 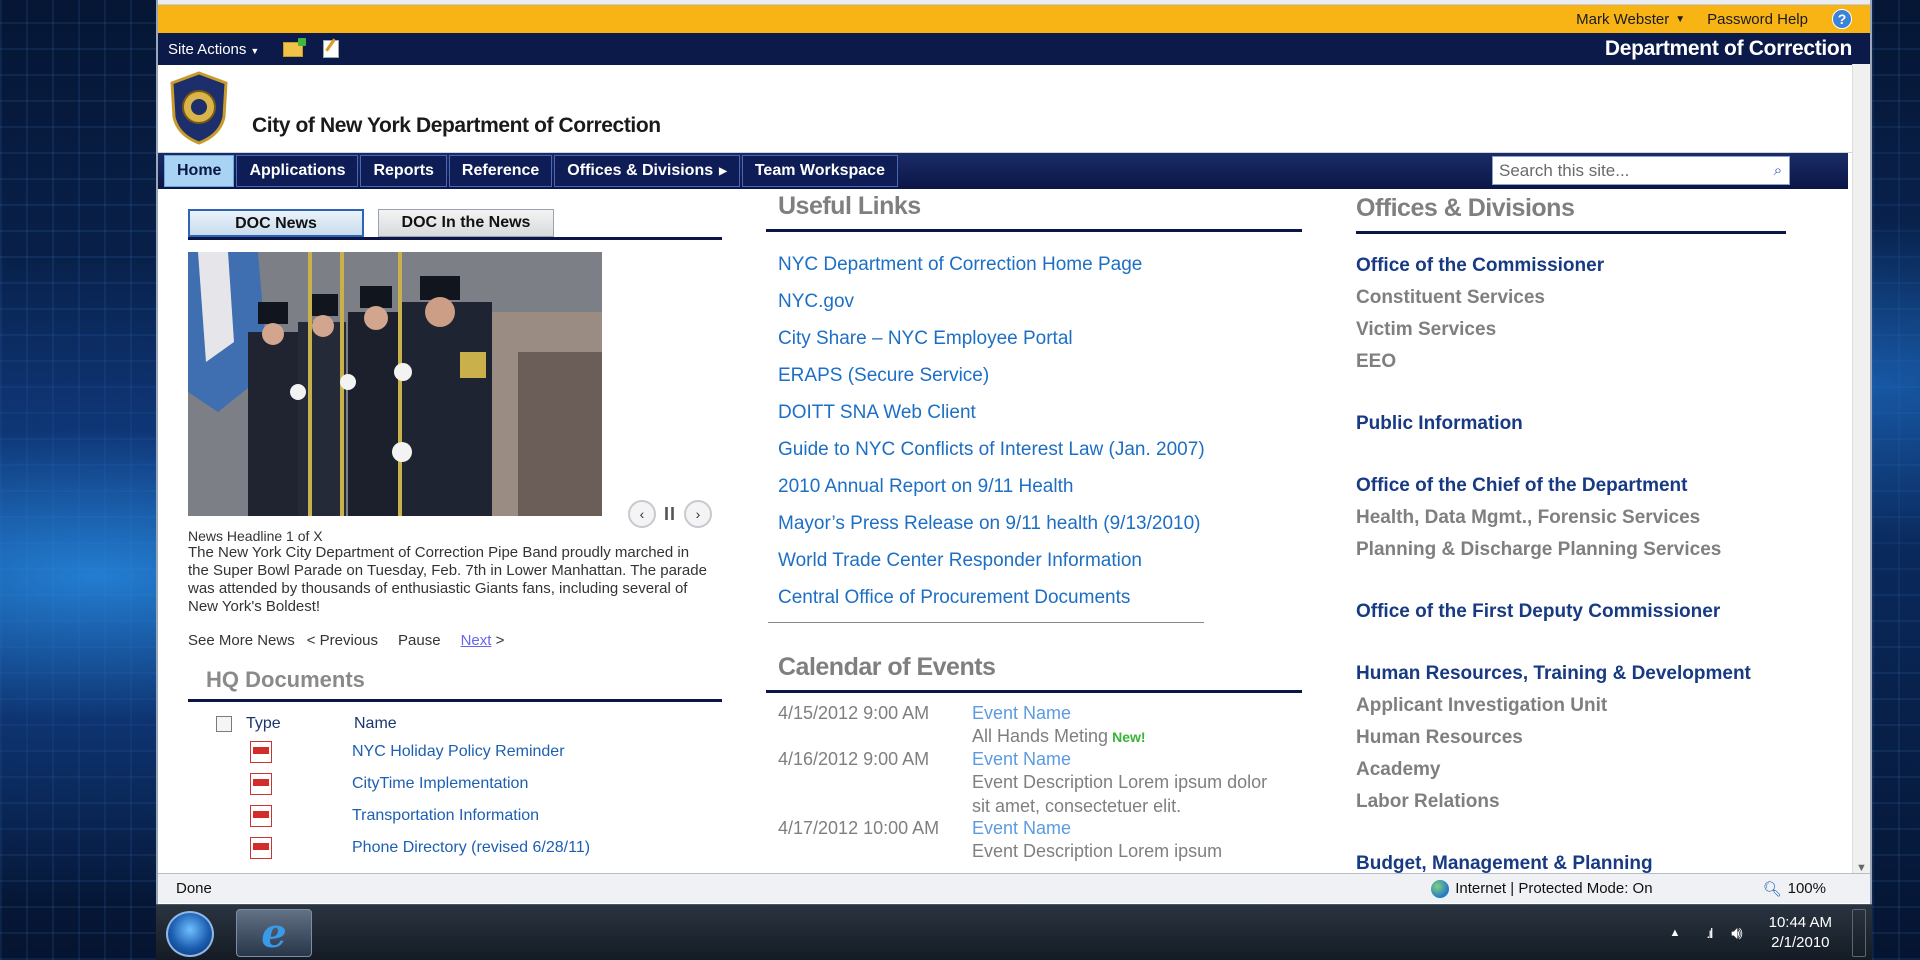 I want to click on slideshow-controls: ‹ II ›, so click(x=670, y=514).